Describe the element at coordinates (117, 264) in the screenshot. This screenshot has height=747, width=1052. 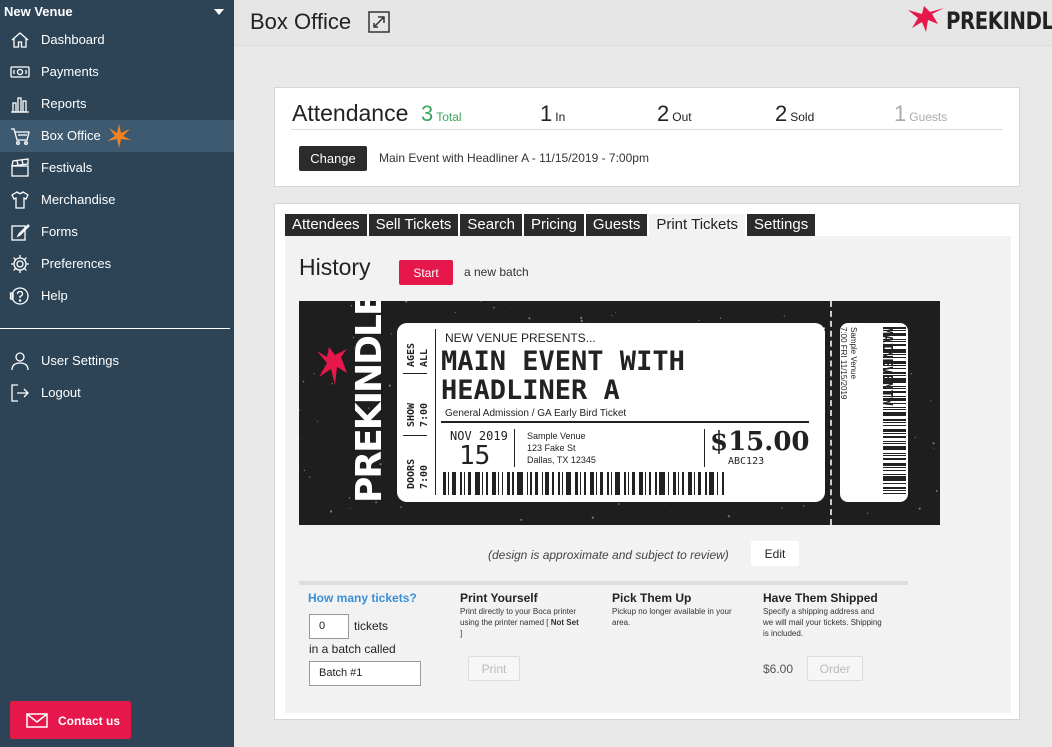
I see `nav-preferences: Preferences` at that location.